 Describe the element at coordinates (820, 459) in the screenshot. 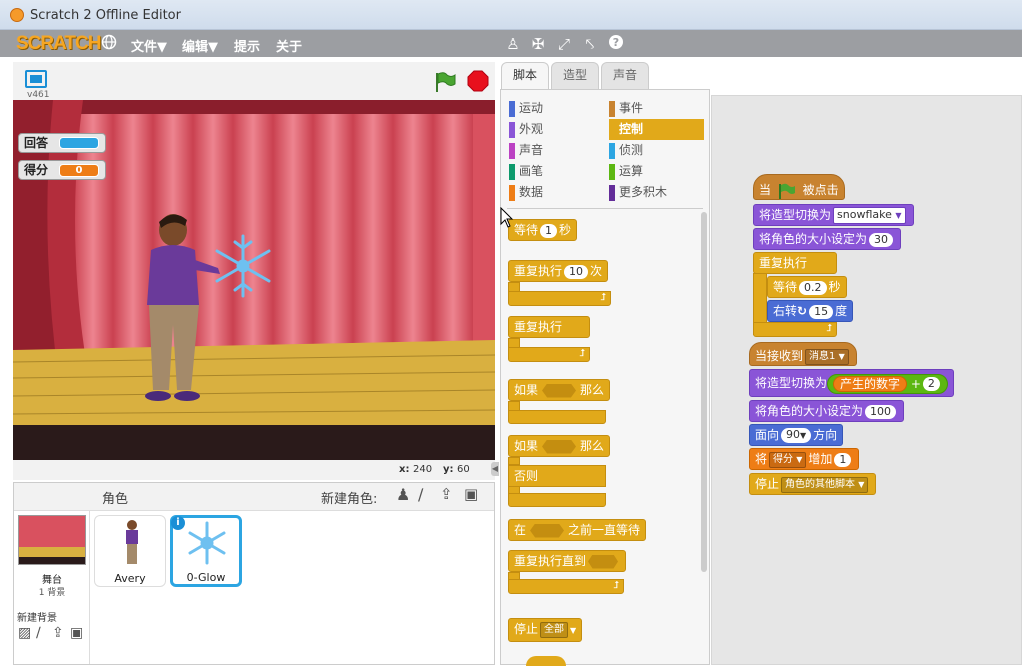

I see `block-text: 增加` at that location.